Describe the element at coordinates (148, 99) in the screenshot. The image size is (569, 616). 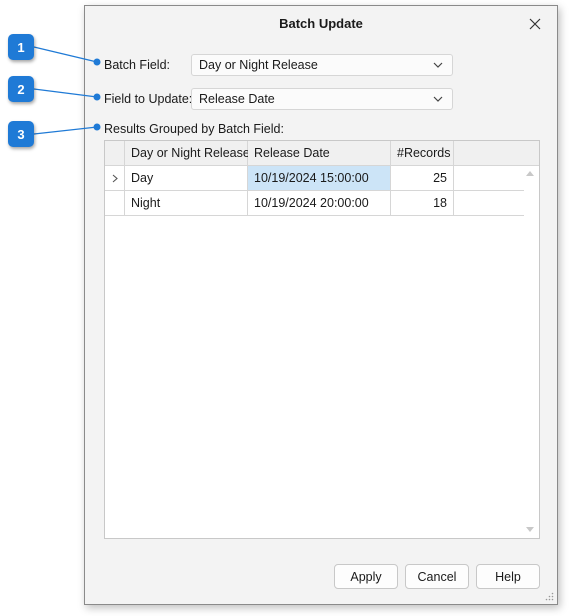
I see `field-to-update-label: Field to Update:` at that location.